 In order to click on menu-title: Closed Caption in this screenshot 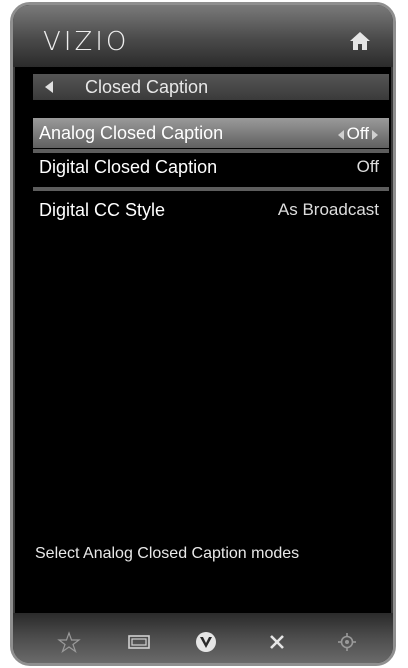, I will do `click(147, 87)`.